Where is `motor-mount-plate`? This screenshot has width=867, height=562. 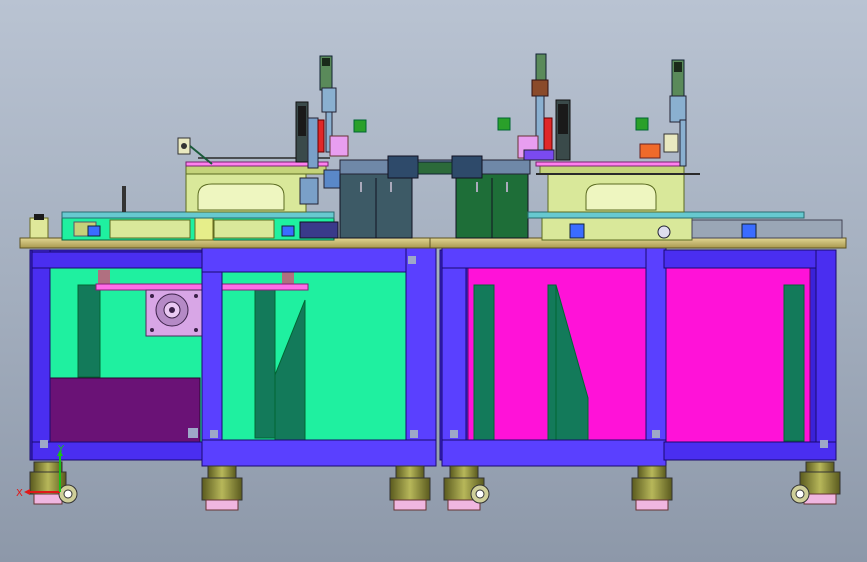 motor-mount-plate is located at coordinates (174, 313).